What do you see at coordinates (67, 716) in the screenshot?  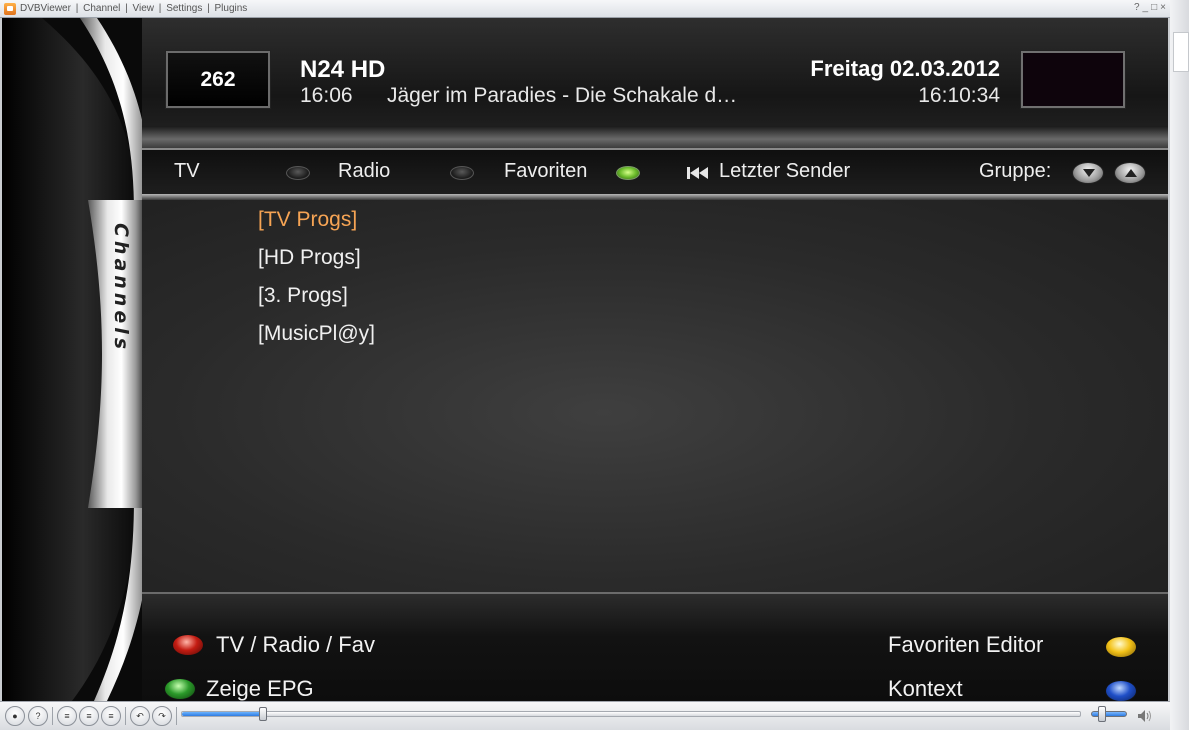 I see `channel-list-button: ≡` at bounding box center [67, 716].